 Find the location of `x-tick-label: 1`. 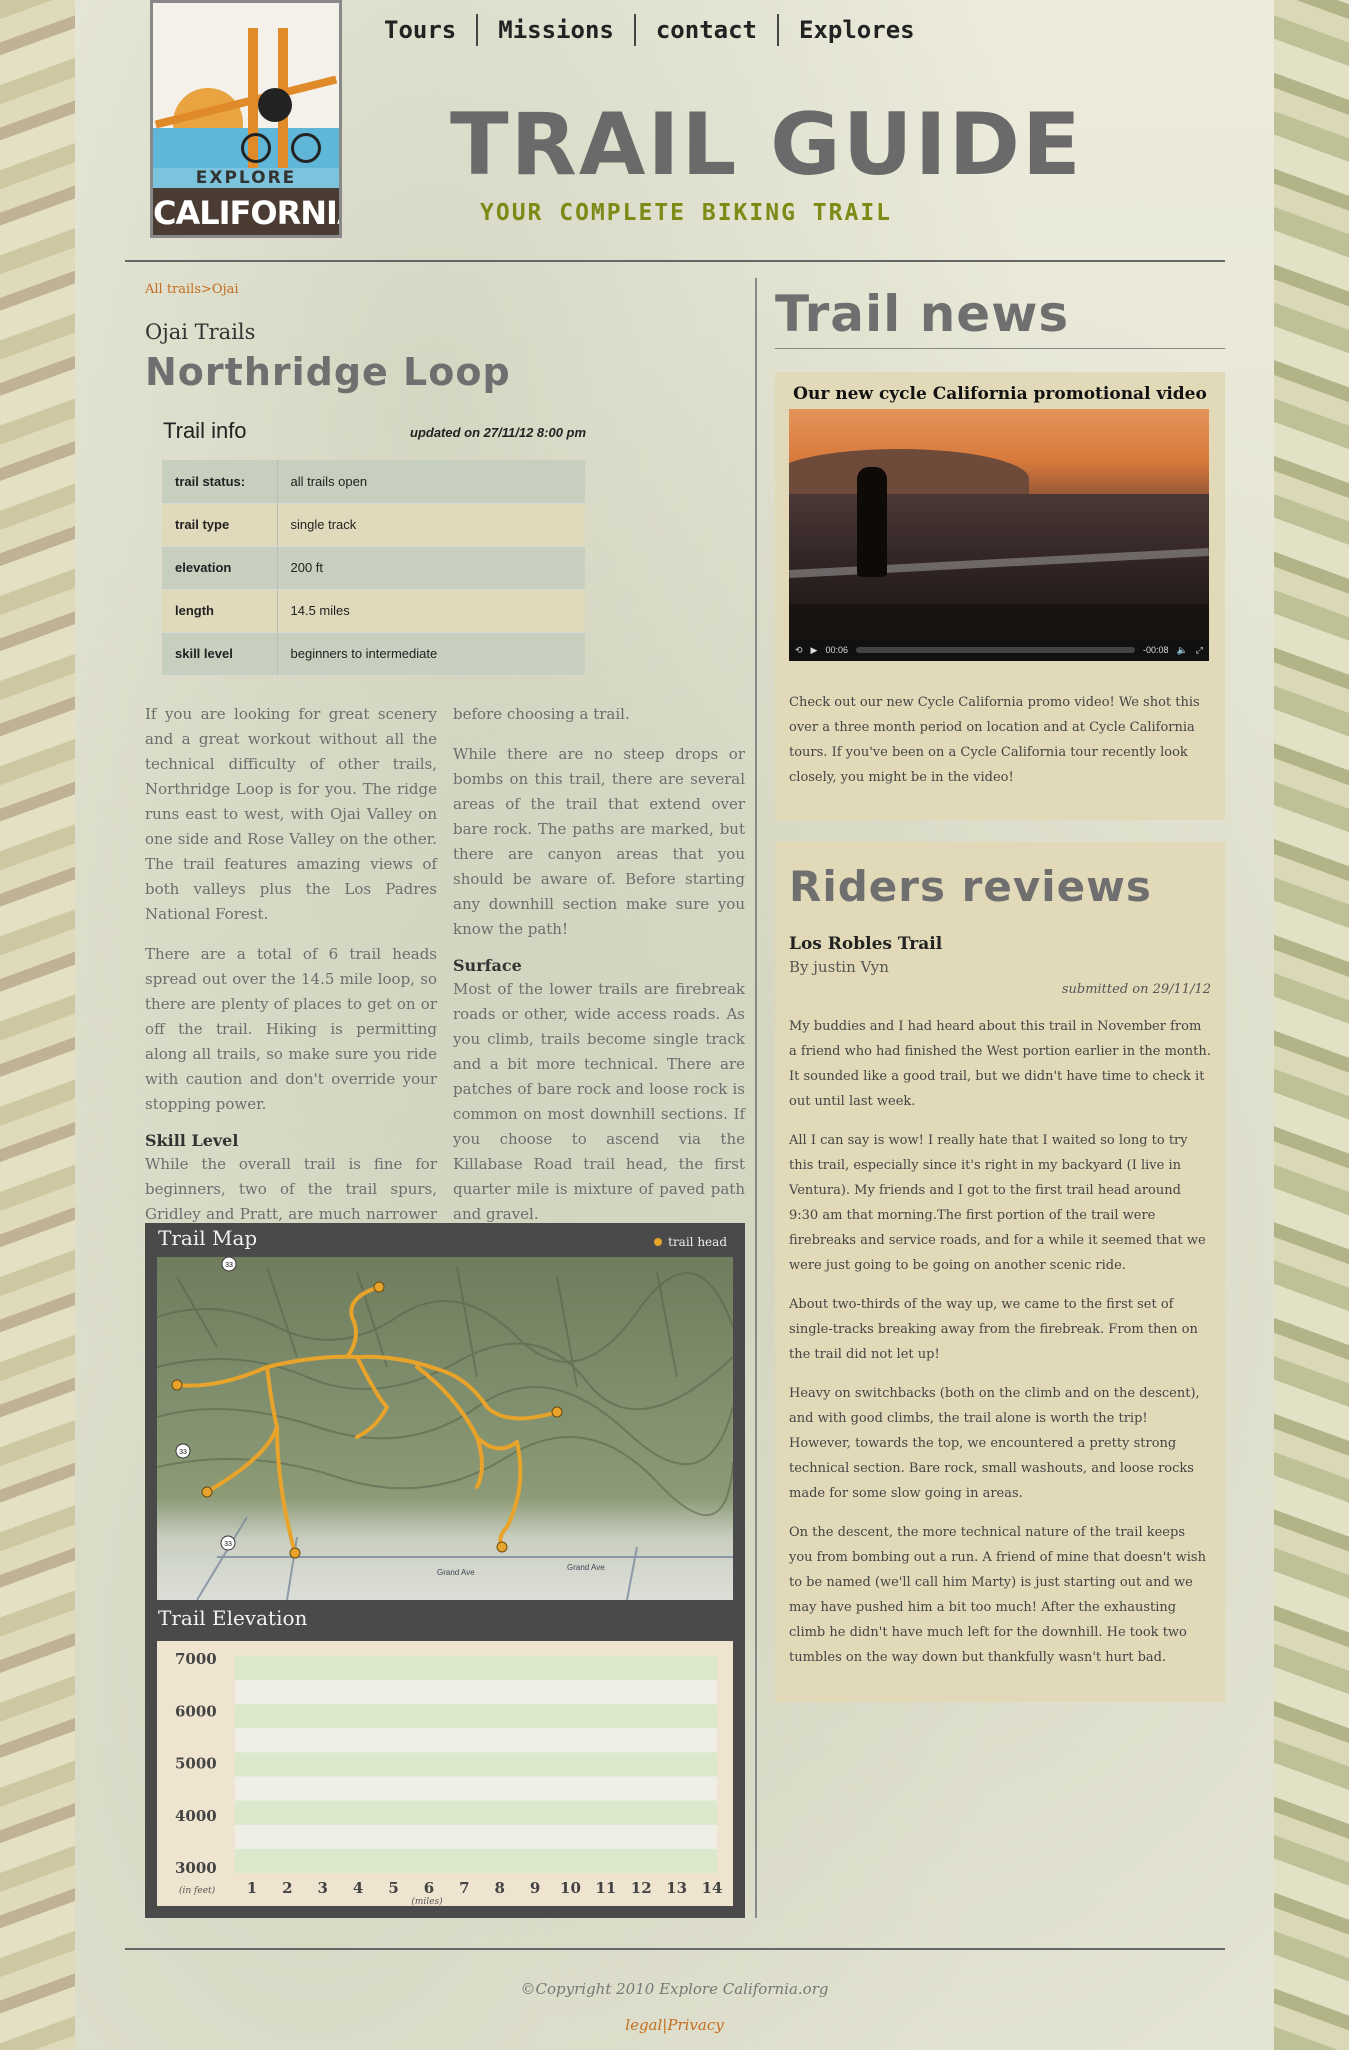

x-tick-label: 1 is located at coordinates (252, 1888).